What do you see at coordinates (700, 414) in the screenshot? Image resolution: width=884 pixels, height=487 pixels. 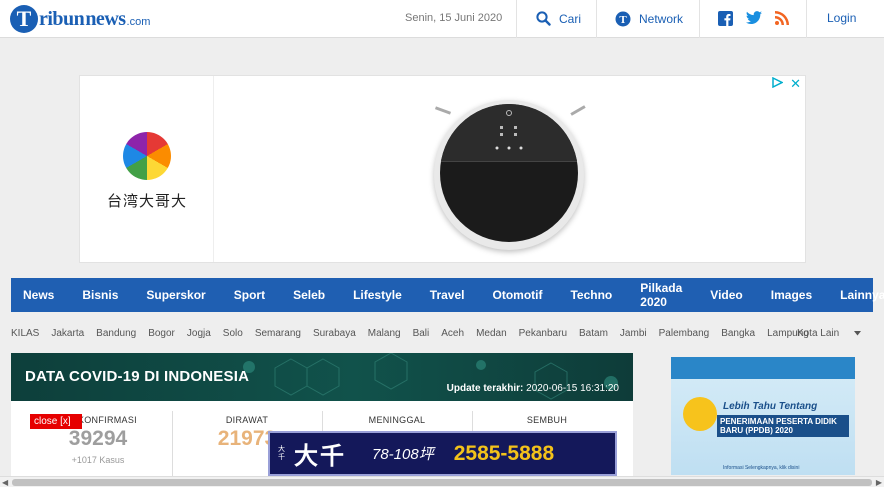 I see `lightbulb-icon` at bounding box center [700, 414].